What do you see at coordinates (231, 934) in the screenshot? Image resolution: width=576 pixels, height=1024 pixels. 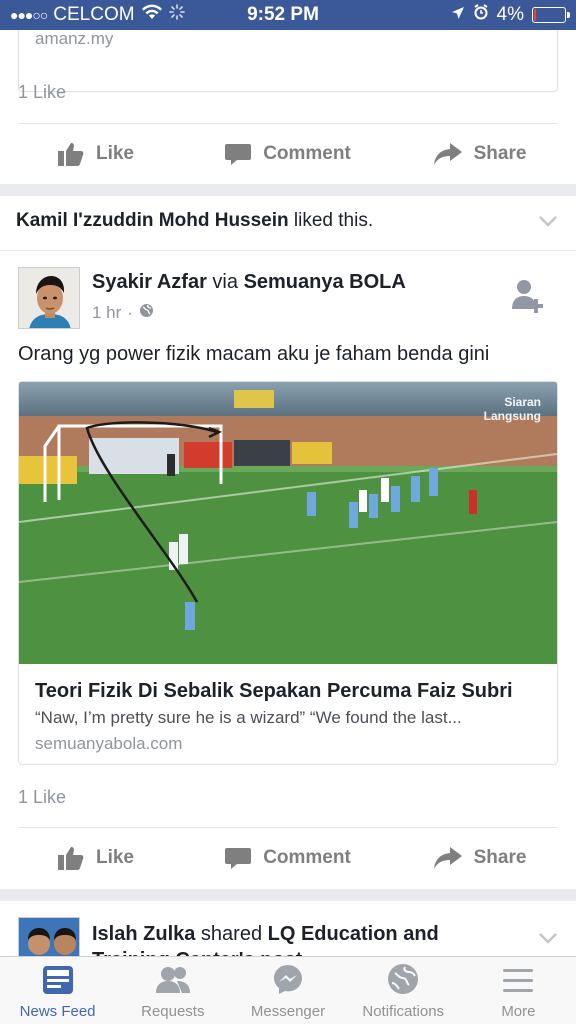 I see `shared-verb: shared` at bounding box center [231, 934].